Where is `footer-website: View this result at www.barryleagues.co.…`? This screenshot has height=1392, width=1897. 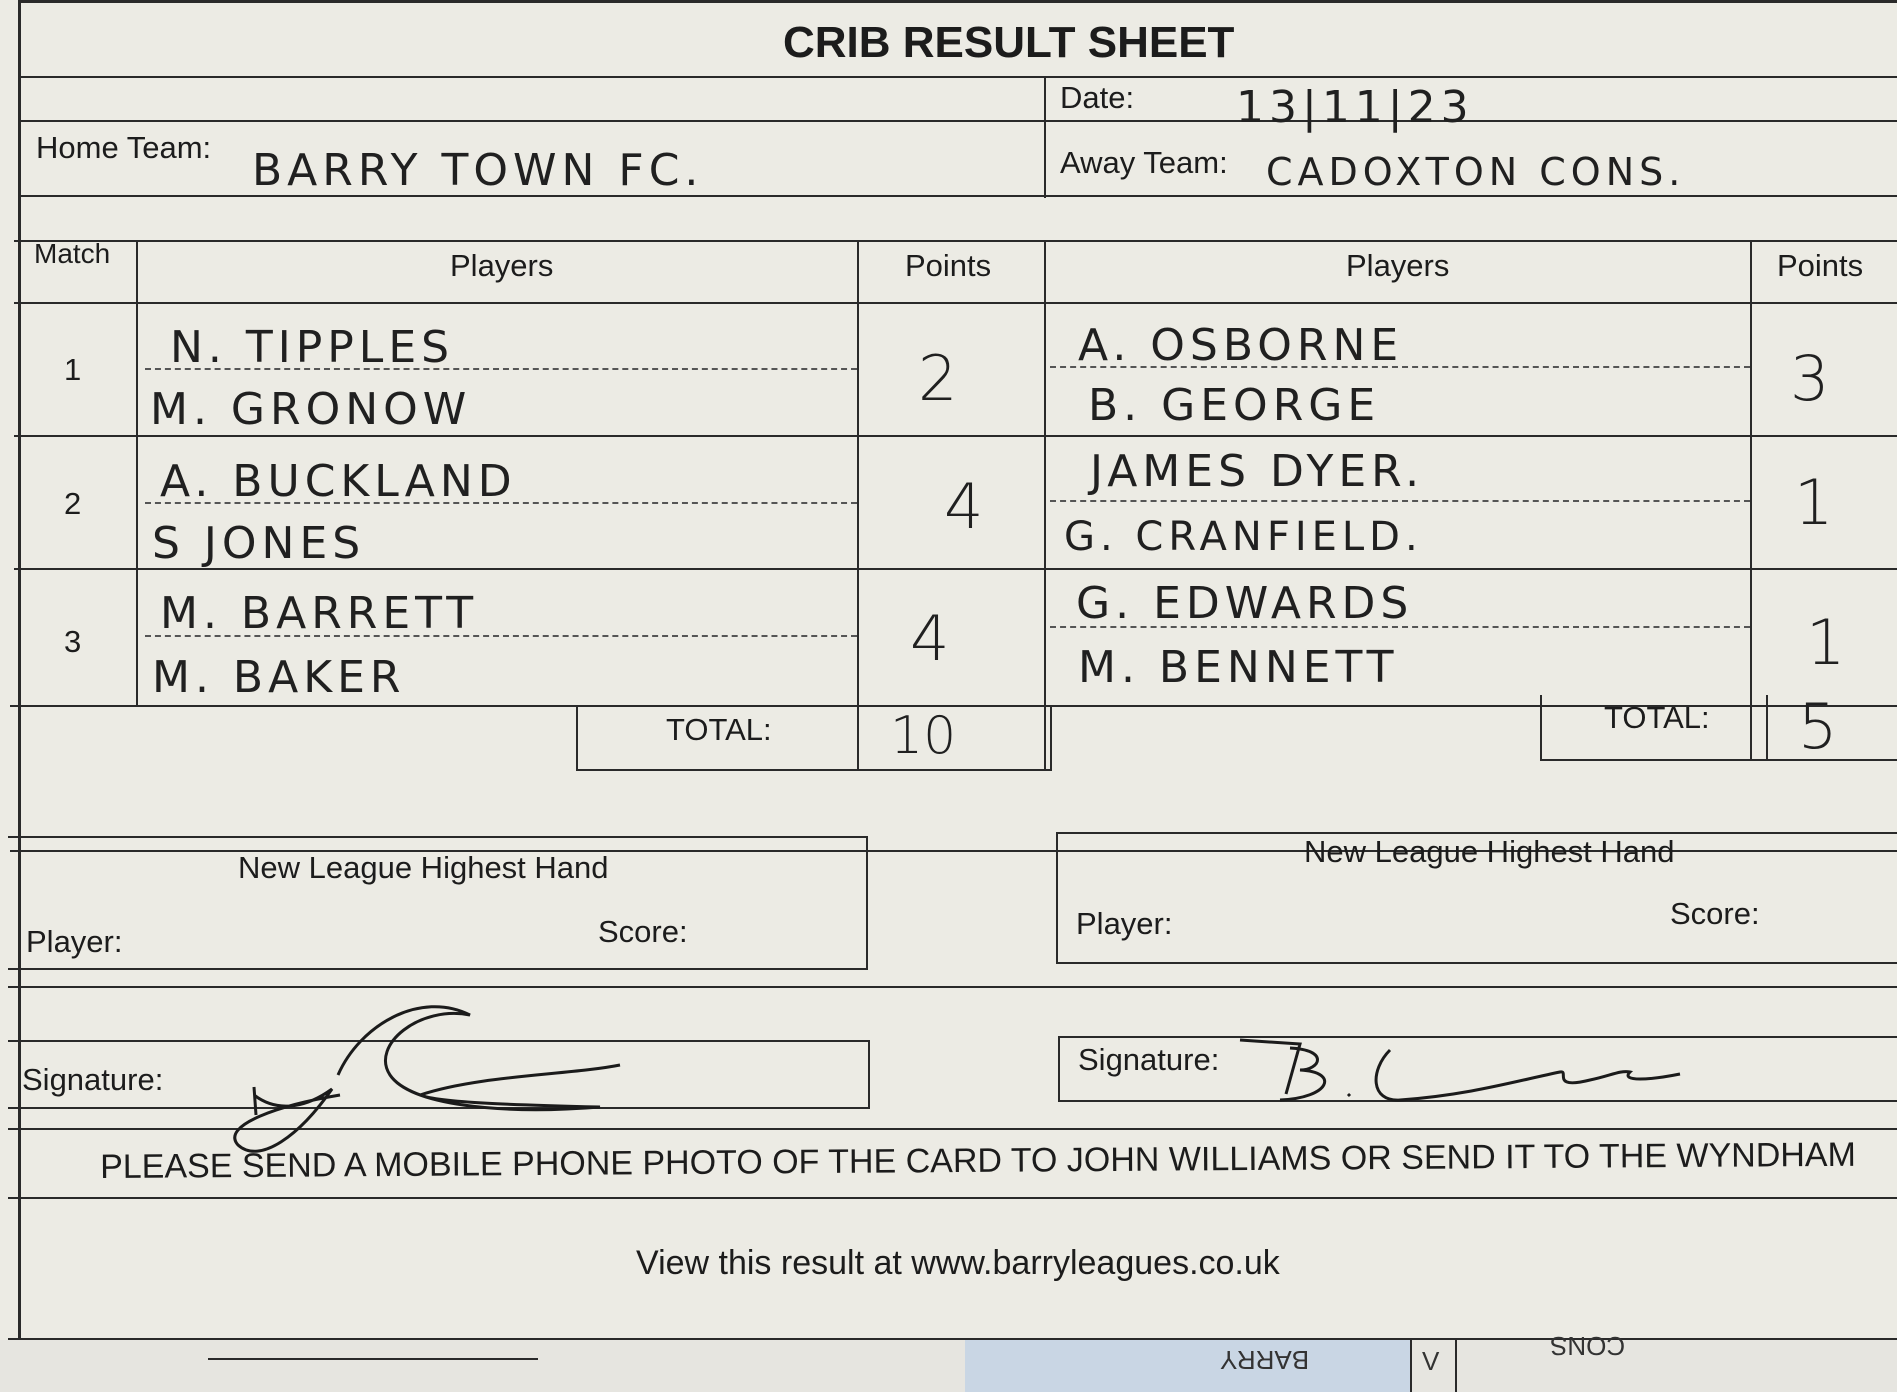 footer-website: View this result at www.barryleagues.co.… is located at coordinates (958, 1263).